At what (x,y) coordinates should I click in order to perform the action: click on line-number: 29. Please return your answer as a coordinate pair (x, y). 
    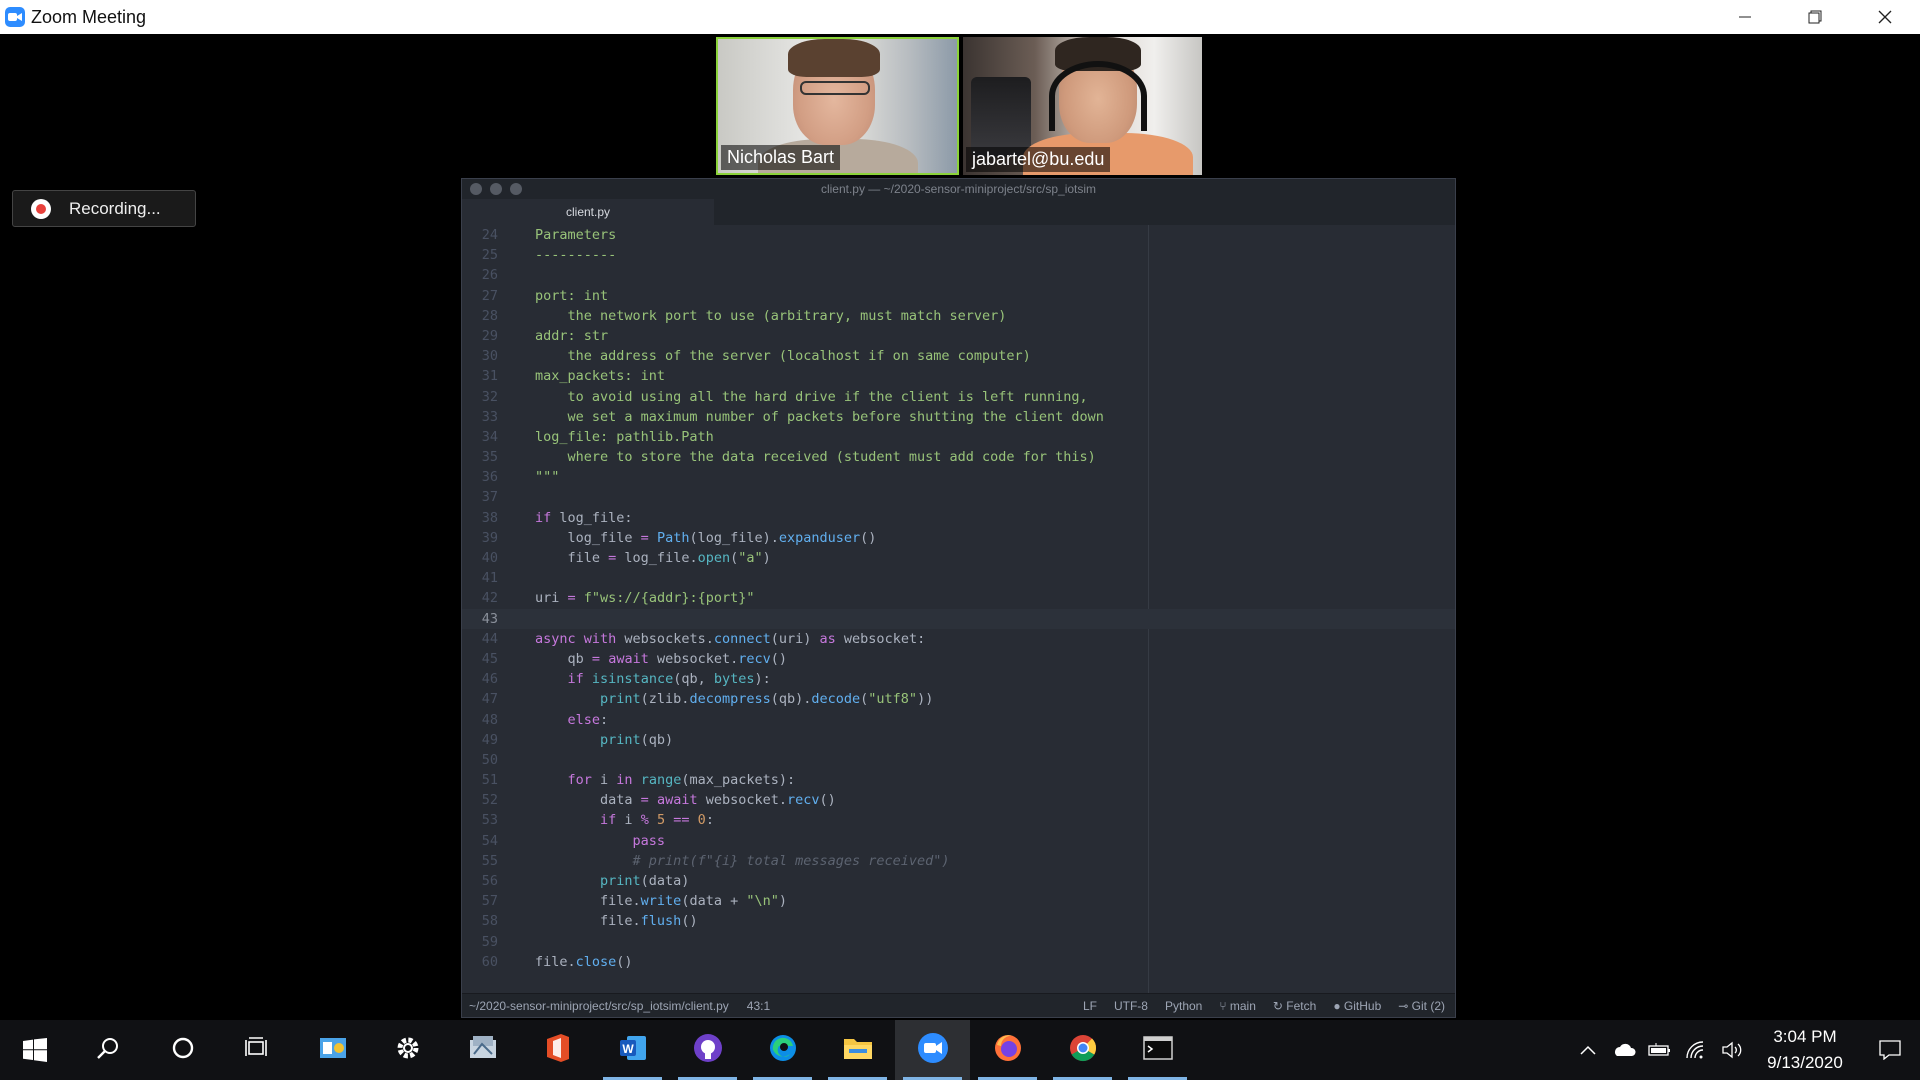
    Looking at the image, I should click on (489, 335).